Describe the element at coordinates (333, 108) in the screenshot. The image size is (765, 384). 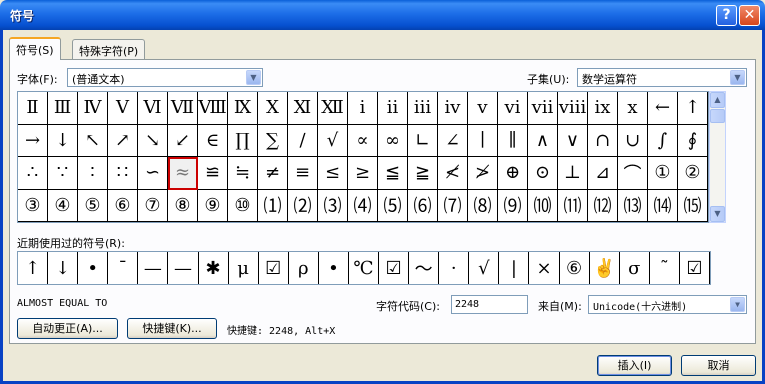
I see `symbol-cell: Ⅻ` at that location.